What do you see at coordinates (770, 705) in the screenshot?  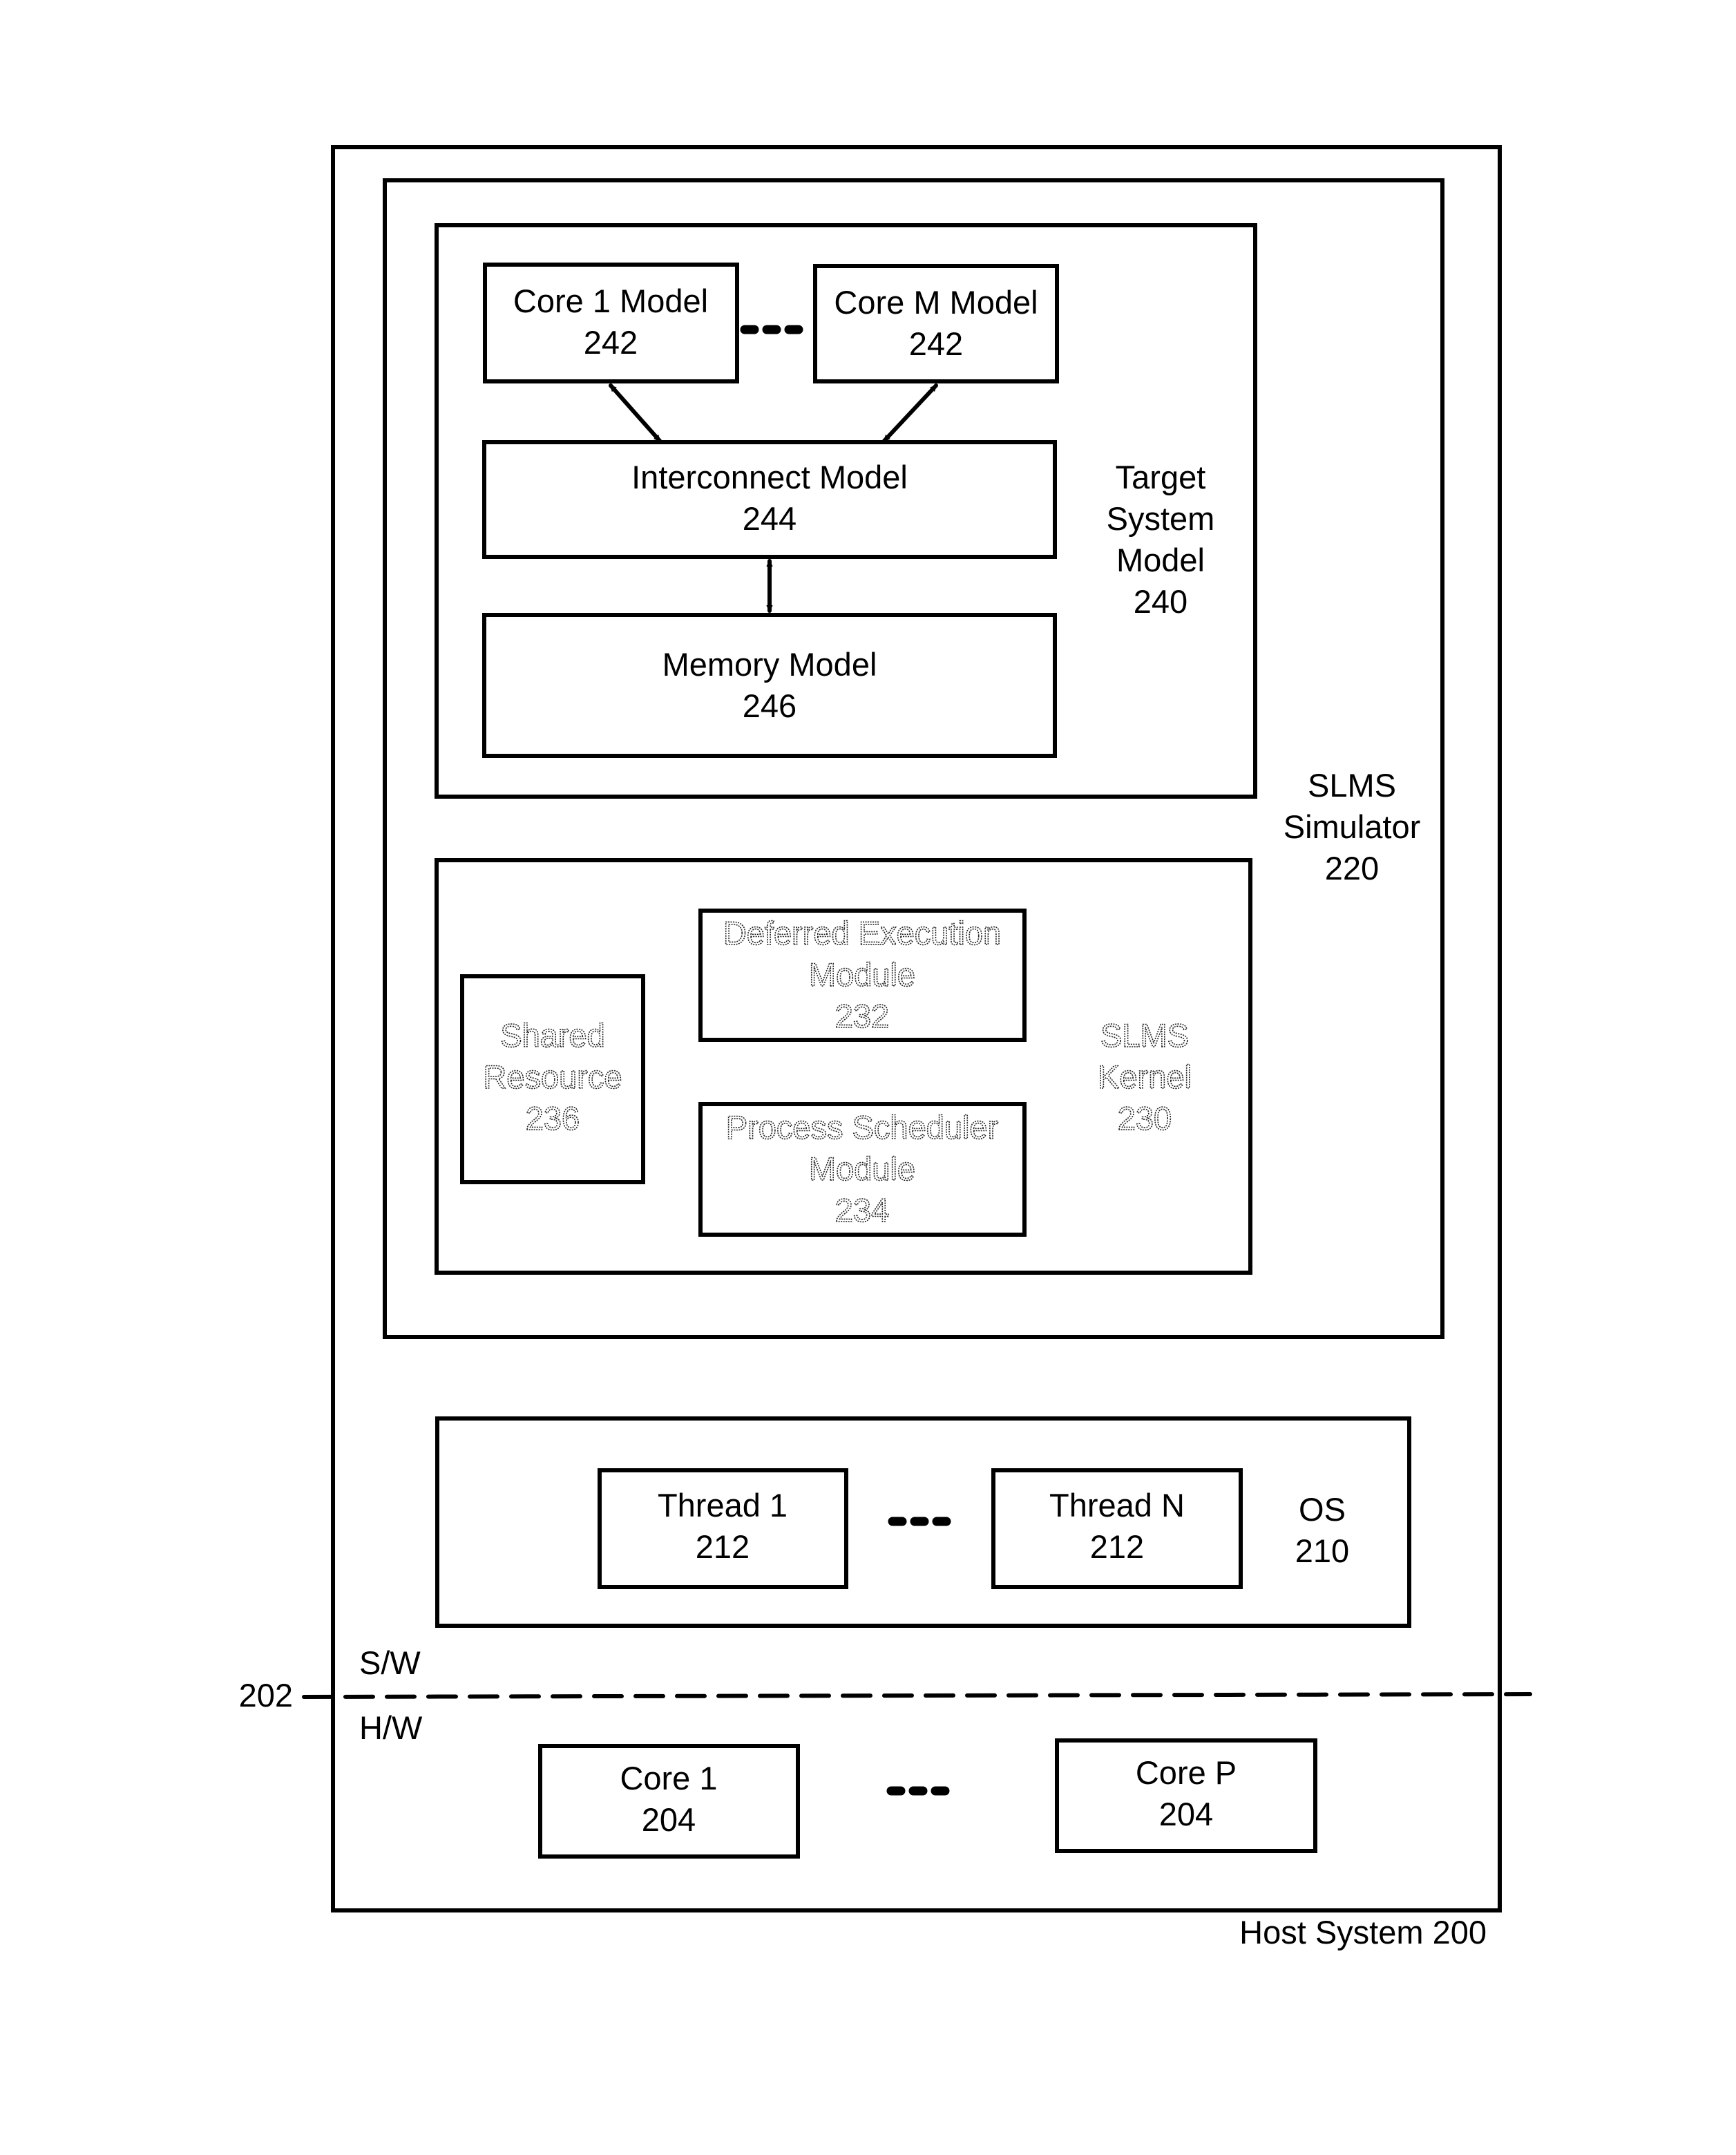 I see `memory-model-ref: 246` at bounding box center [770, 705].